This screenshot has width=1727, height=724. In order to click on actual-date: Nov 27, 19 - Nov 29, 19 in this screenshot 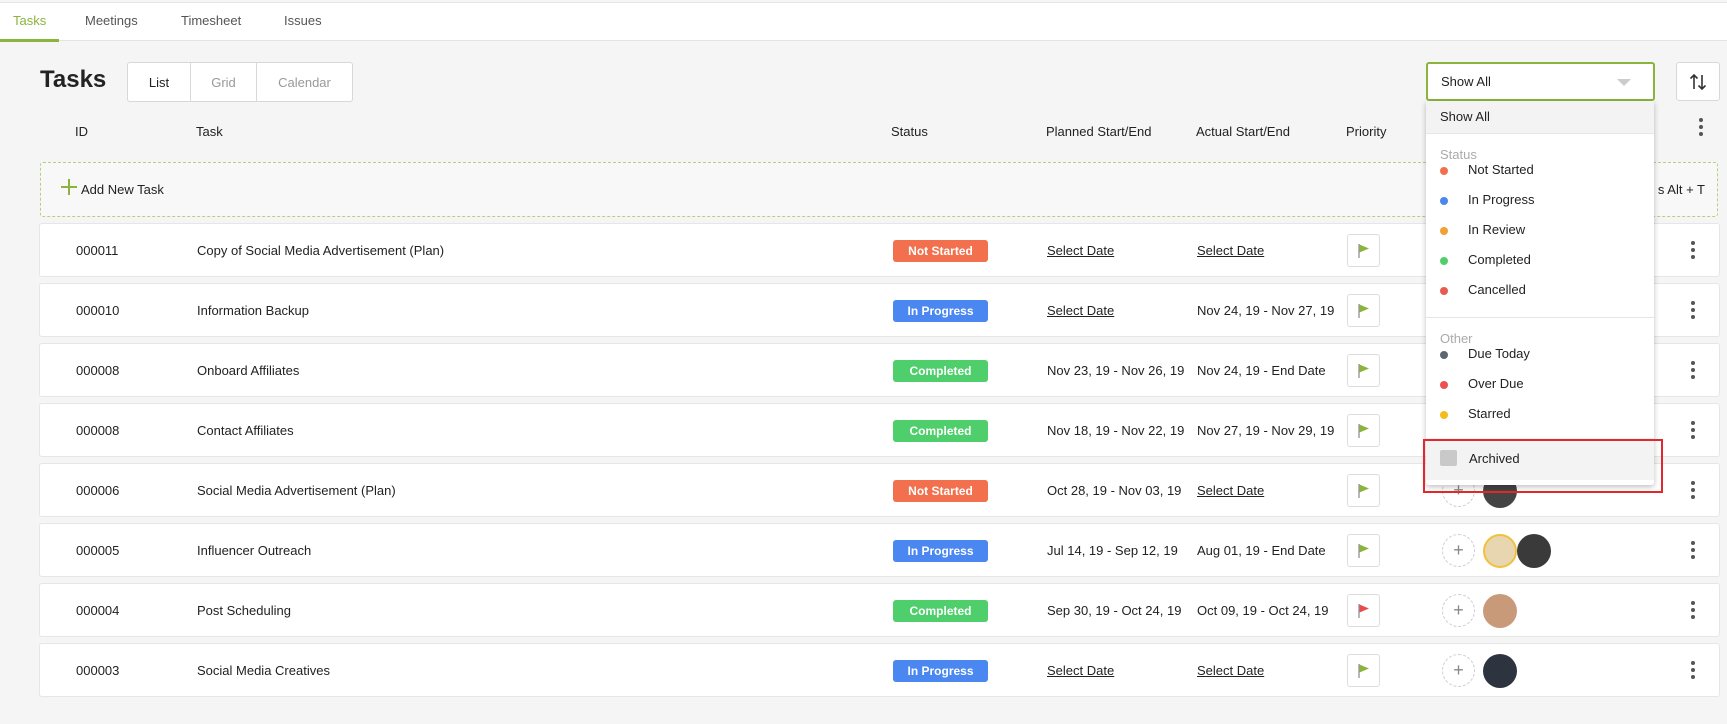, I will do `click(1265, 430)`.